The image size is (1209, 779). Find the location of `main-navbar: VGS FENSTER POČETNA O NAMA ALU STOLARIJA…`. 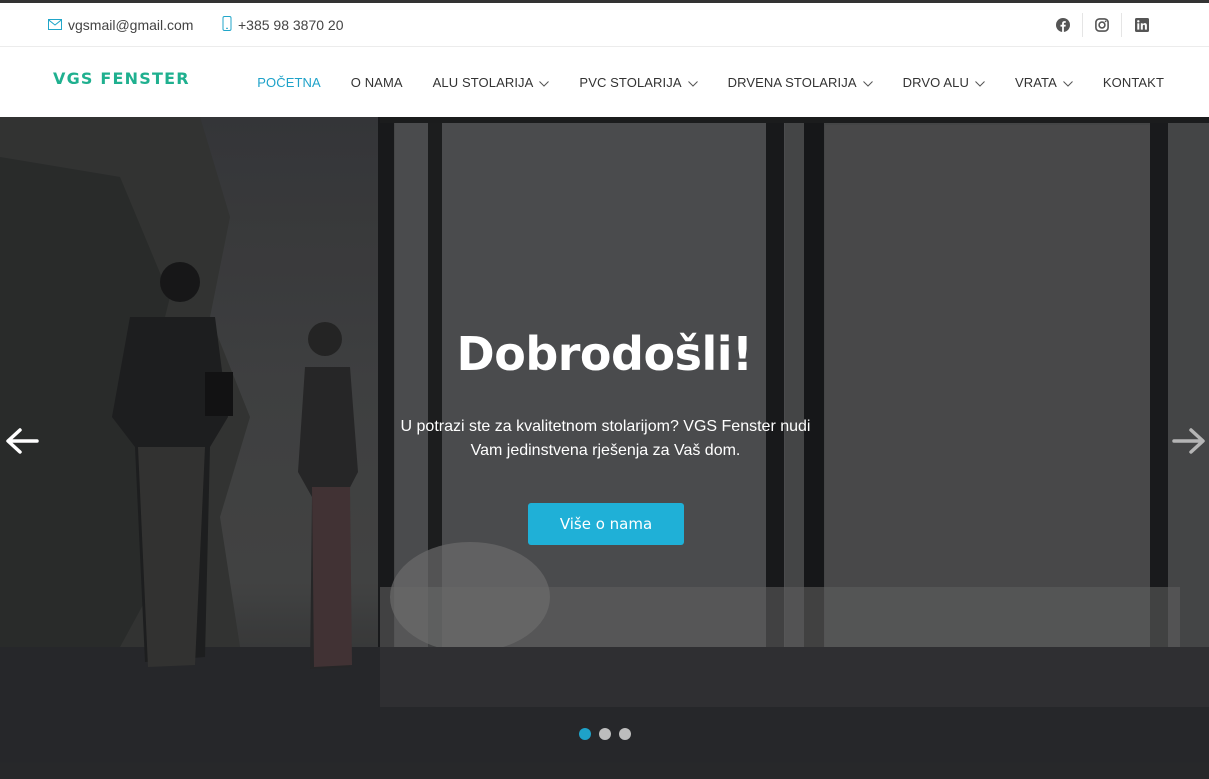

main-navbar: VGS FENSTER POČETNA O NAMA ALU STOLARIJA… is located at coordinates (604, 82).